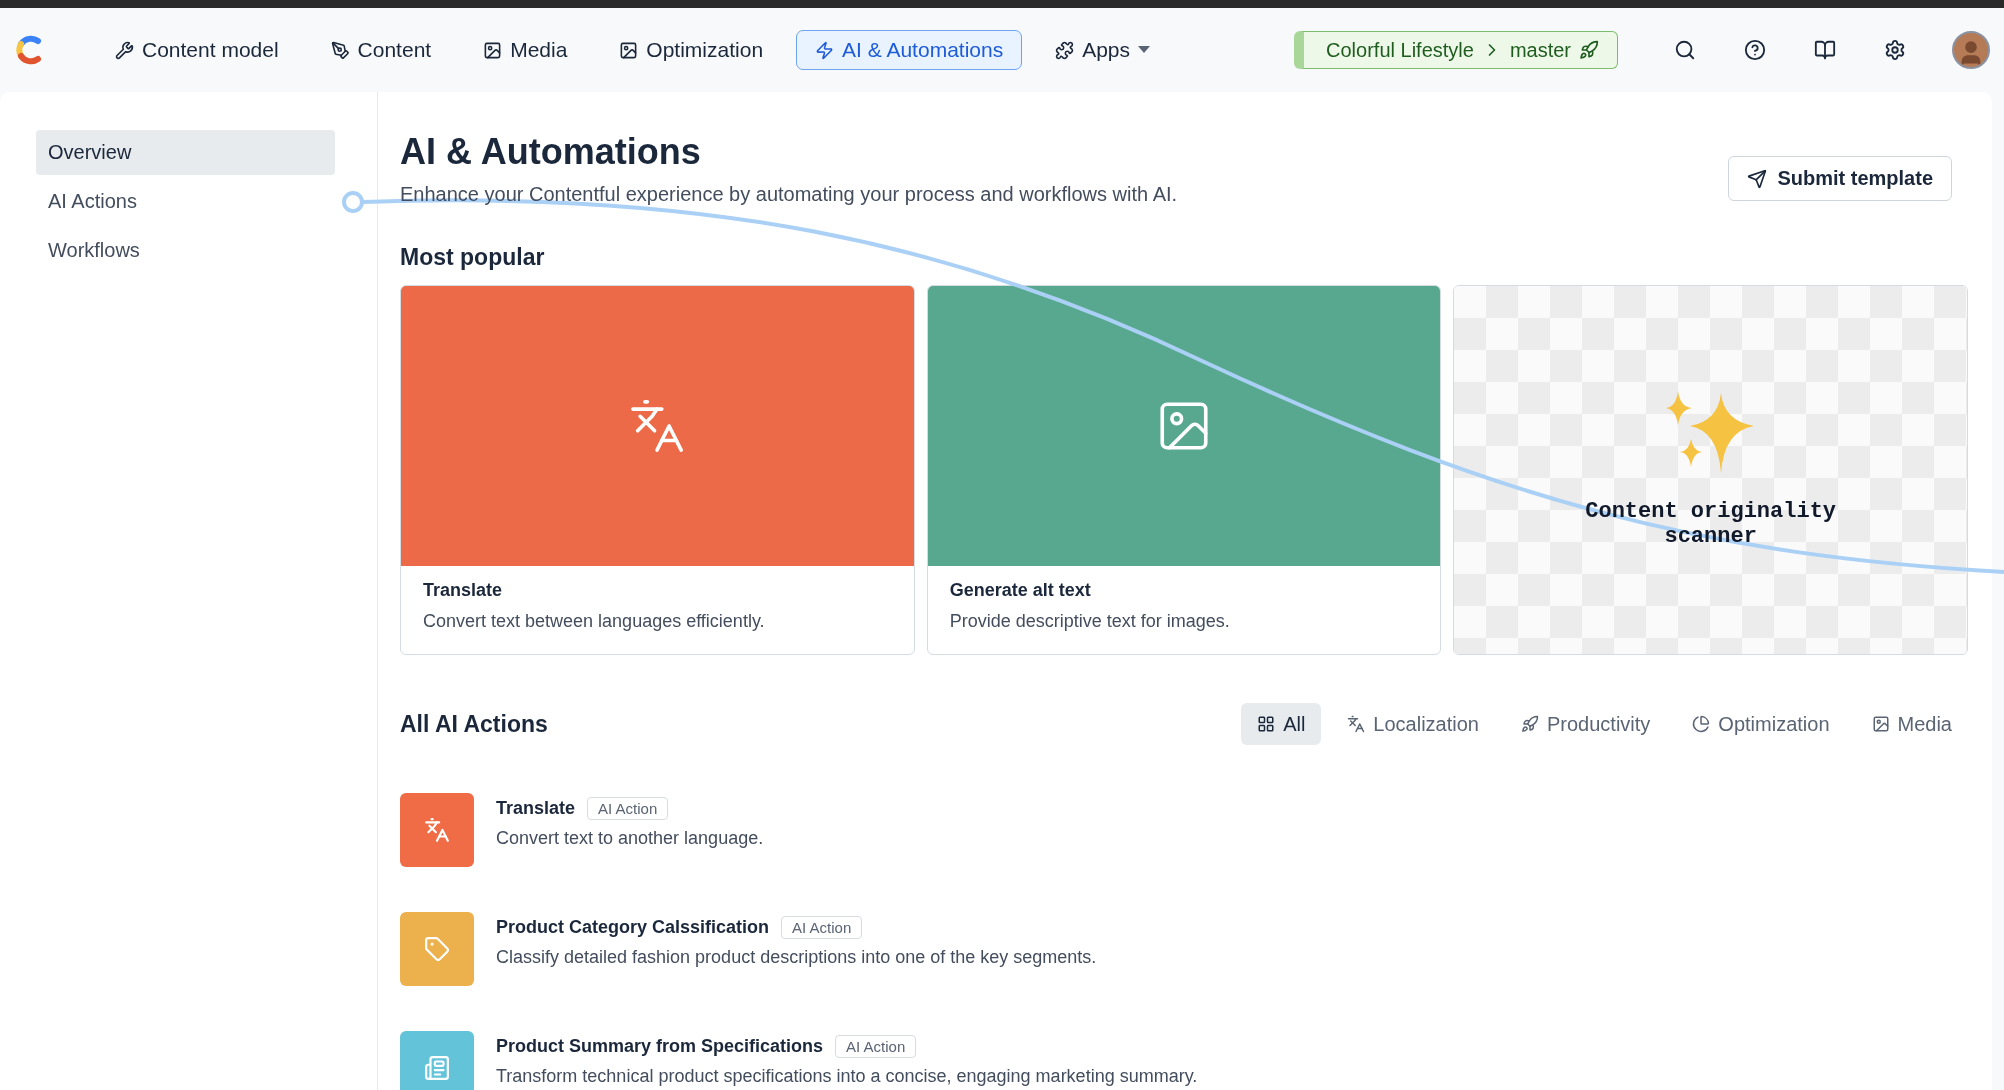 The image size is (2004, 1090). I want to click on action-description: Convert text to another language., so click(630, 839).